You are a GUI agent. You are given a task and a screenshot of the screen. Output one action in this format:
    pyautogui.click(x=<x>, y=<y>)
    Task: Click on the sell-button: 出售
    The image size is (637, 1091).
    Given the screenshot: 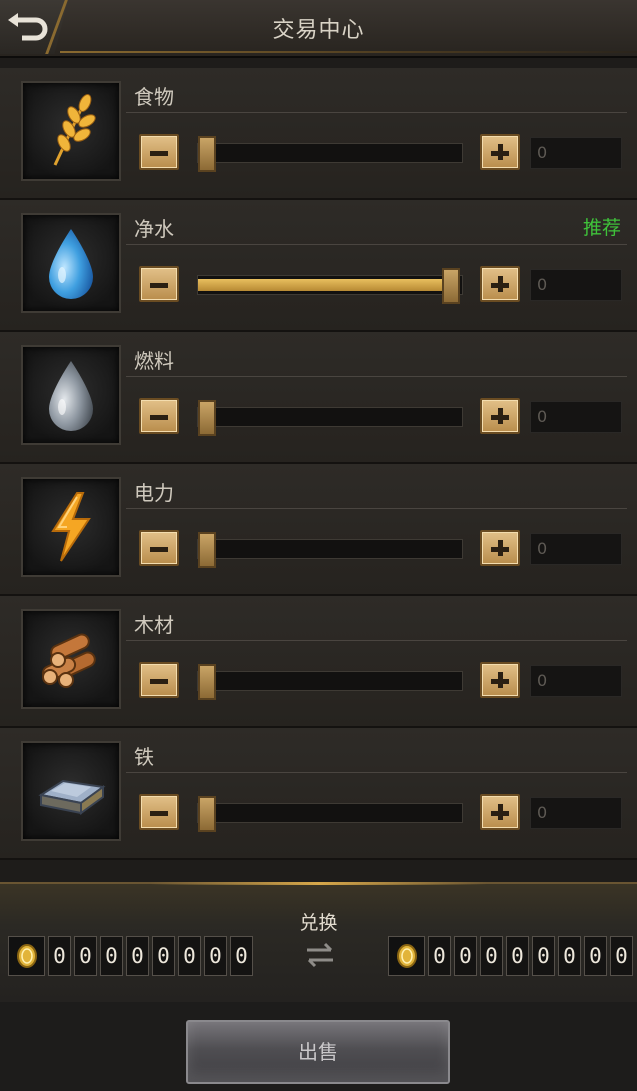 What is the action you would take?
    pyautogui.click(x=318, y=1052)
    